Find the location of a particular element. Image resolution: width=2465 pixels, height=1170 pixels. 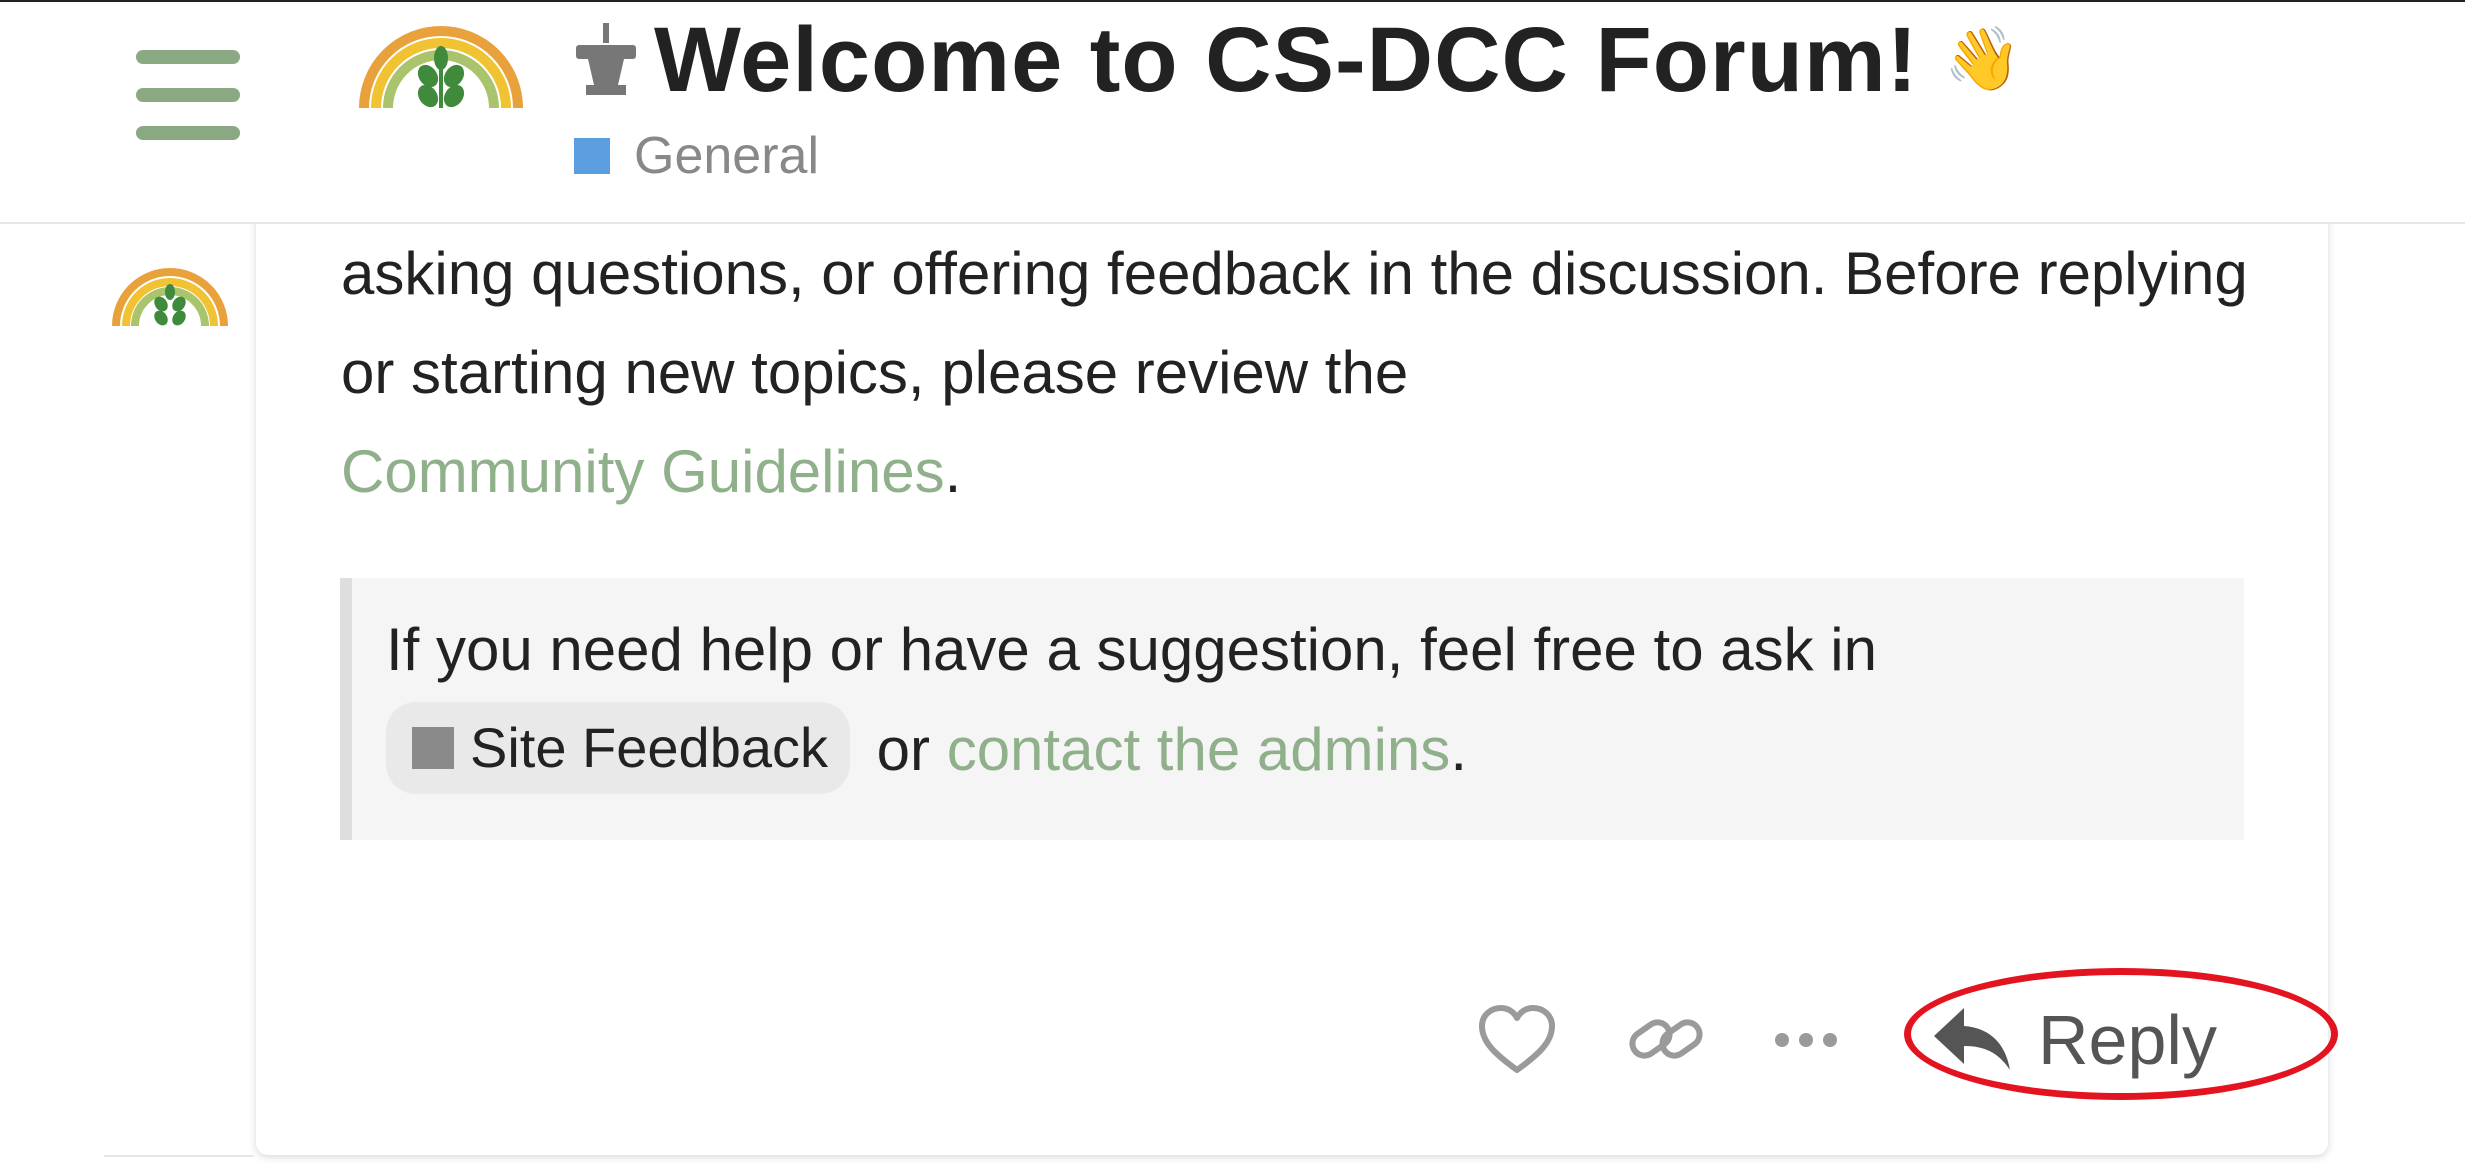

ellipsis-icon is located at coordinates (1806, 1040).